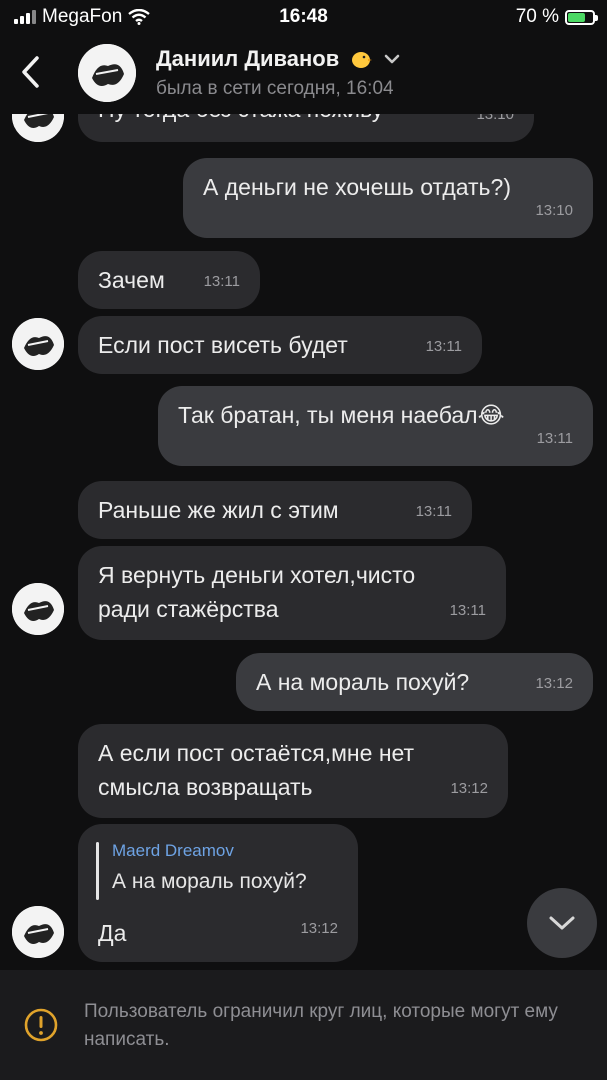  Describe the element at coordinates (248, 58) in the screenshot. I see `contact-name: Даниил Диванов` at that location.